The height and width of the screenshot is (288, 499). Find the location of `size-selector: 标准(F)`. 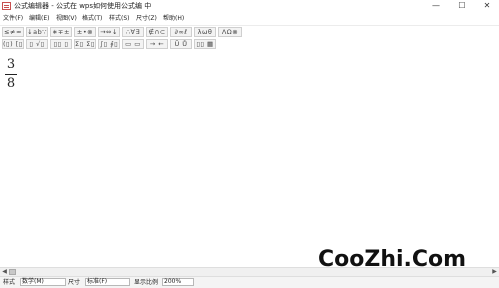

size-selector: 标准(F) is located at coordinates (107, 282).